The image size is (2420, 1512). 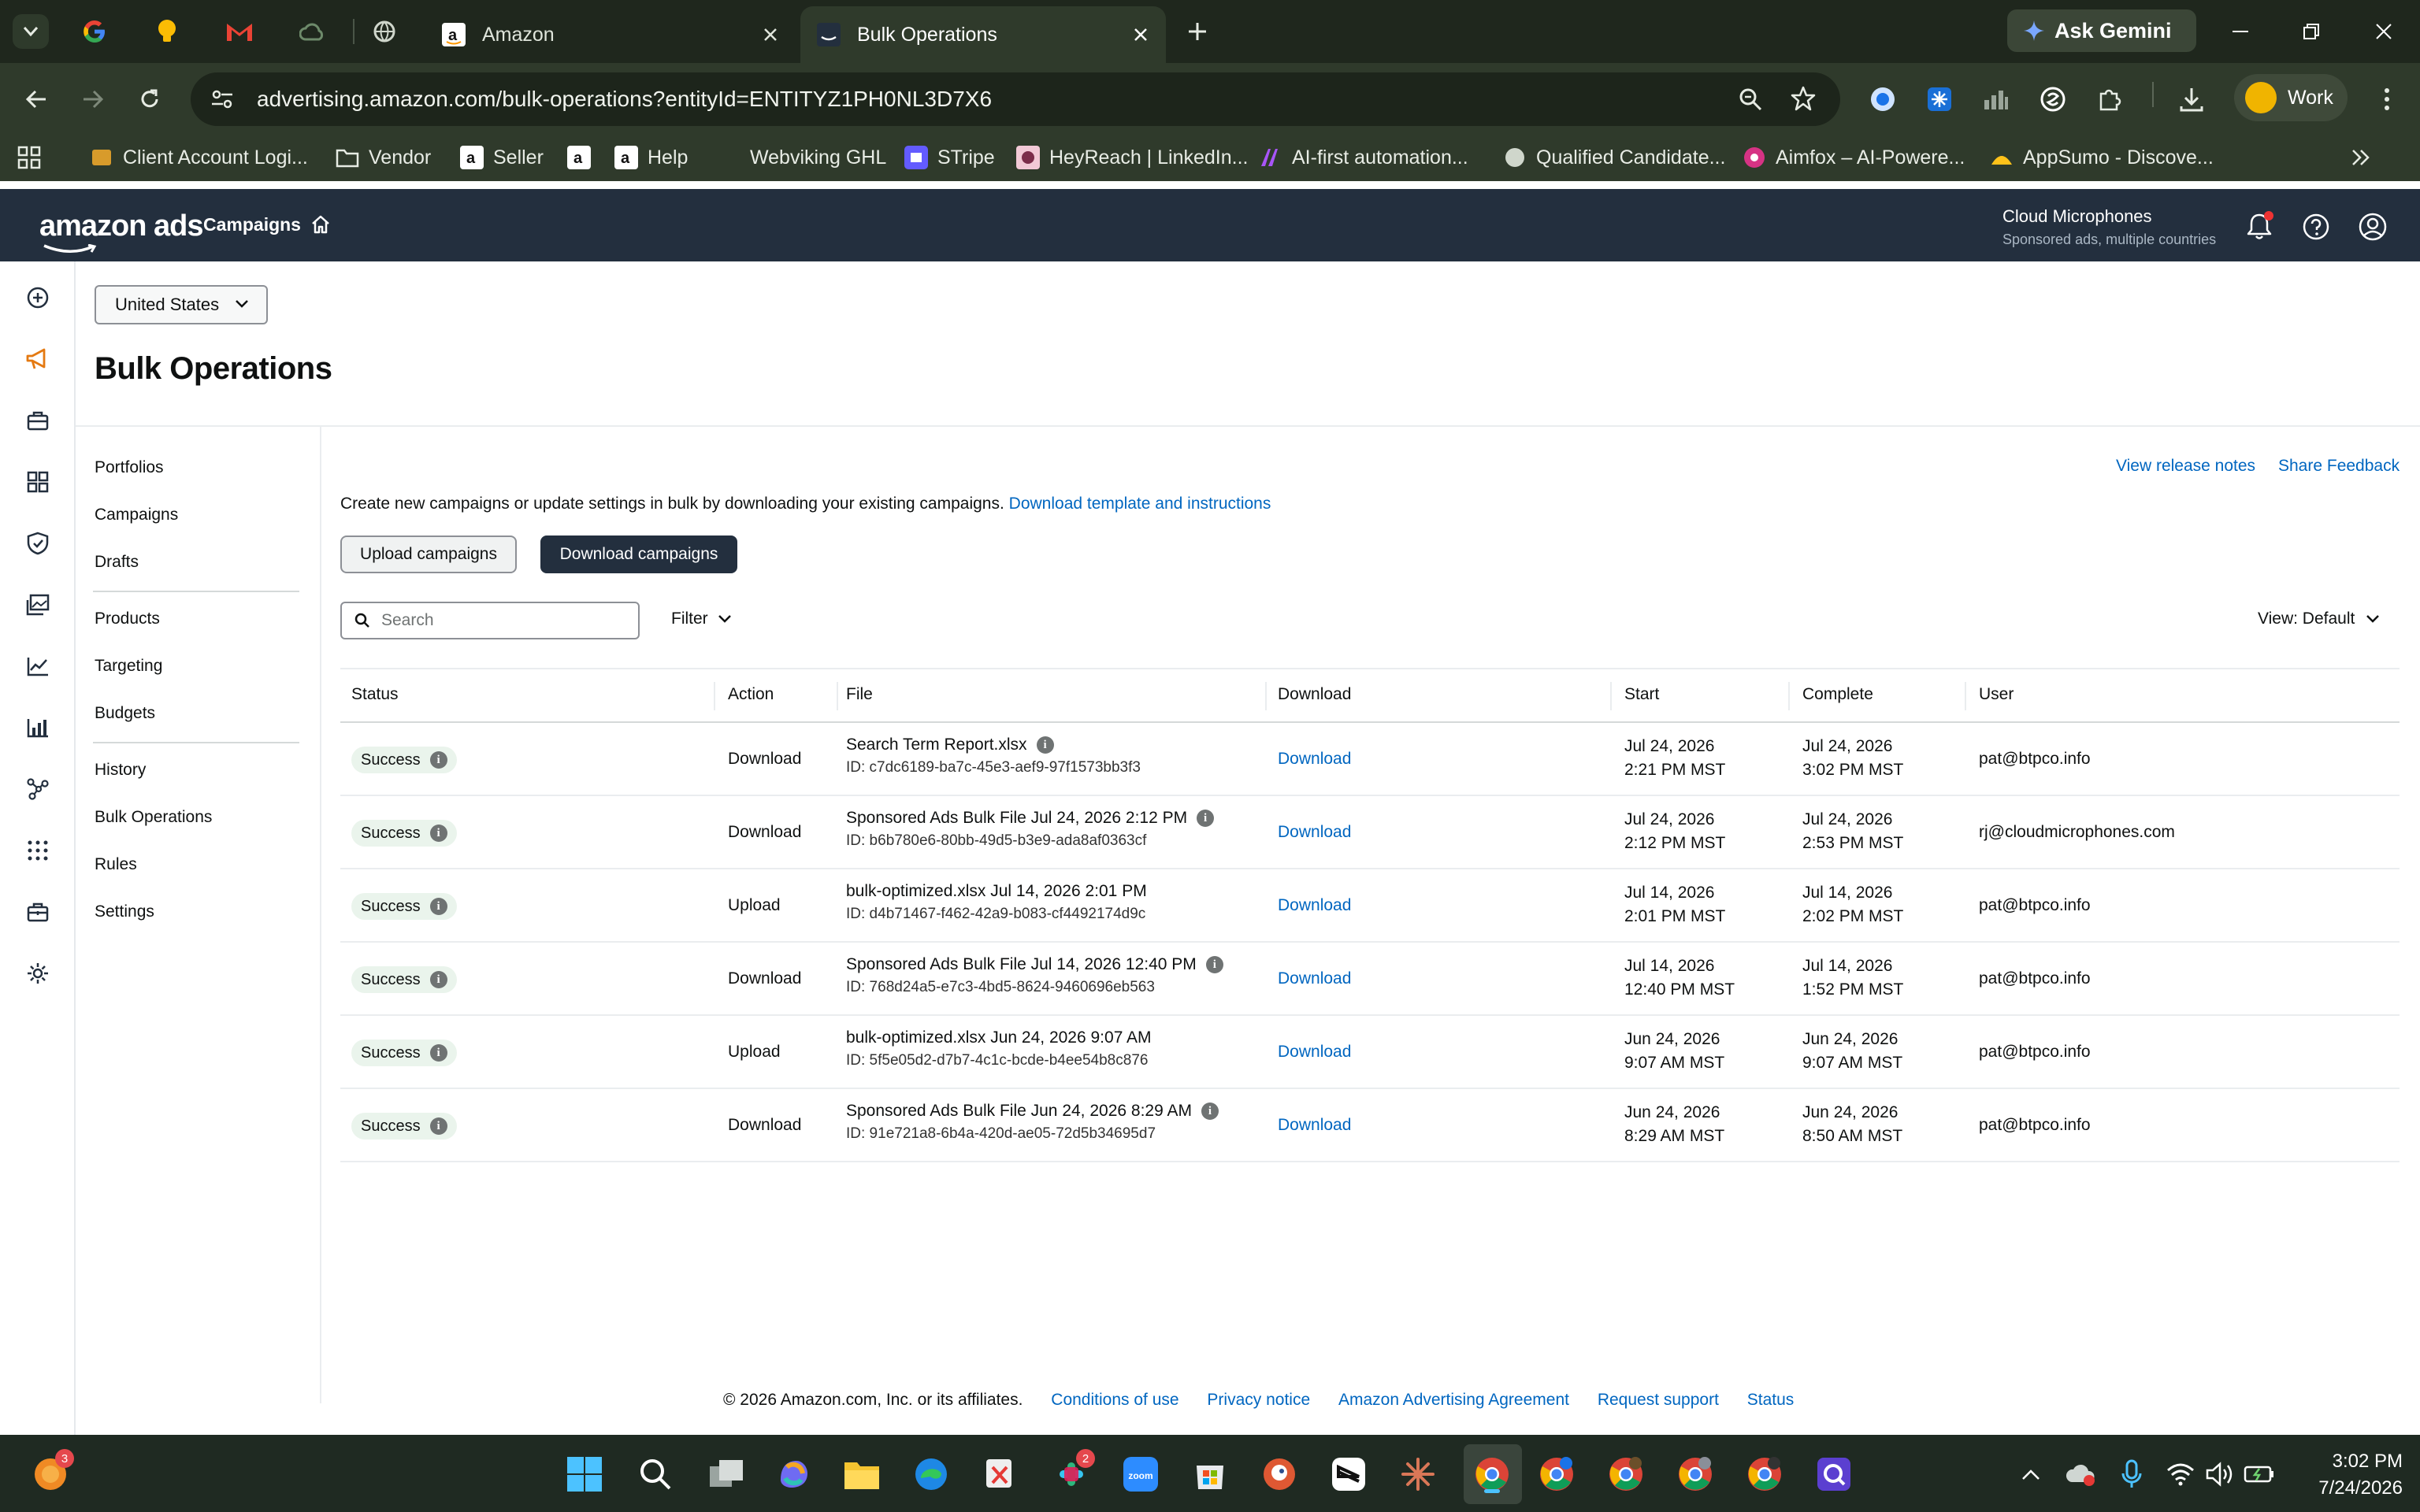 I want to click on pinned-tab-keep, so click(x=167, y=31).